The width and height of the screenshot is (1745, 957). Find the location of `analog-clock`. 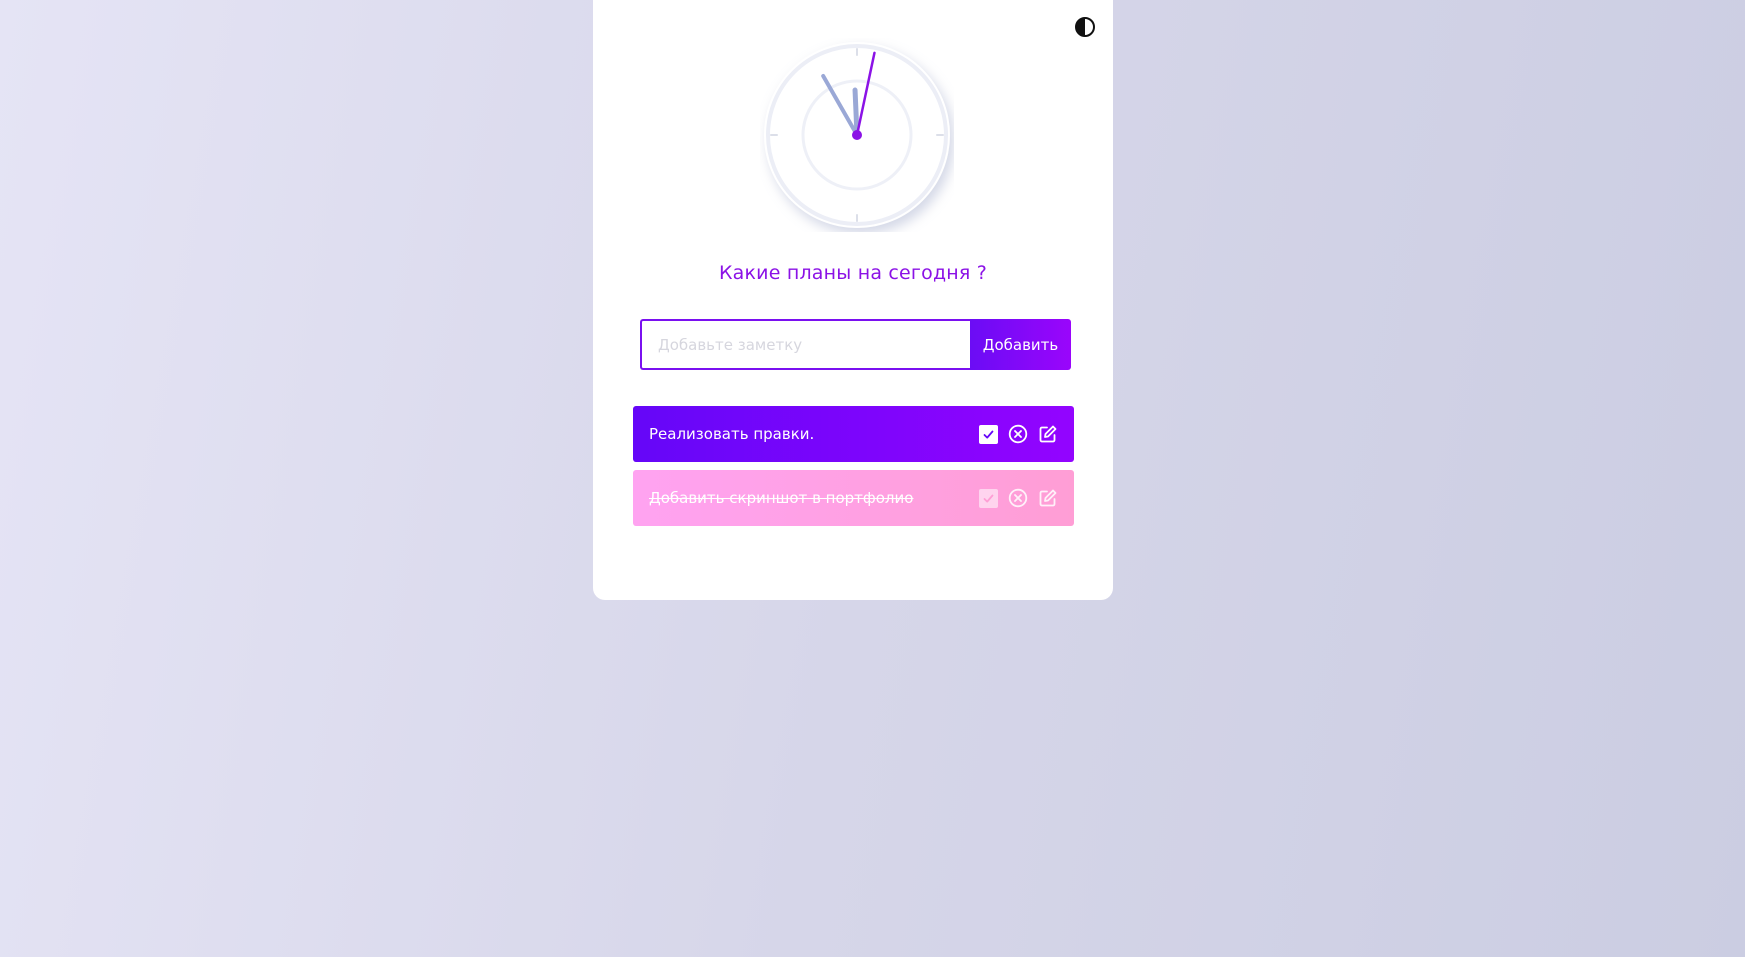

analog-clock is located at coordinates (857, 135).